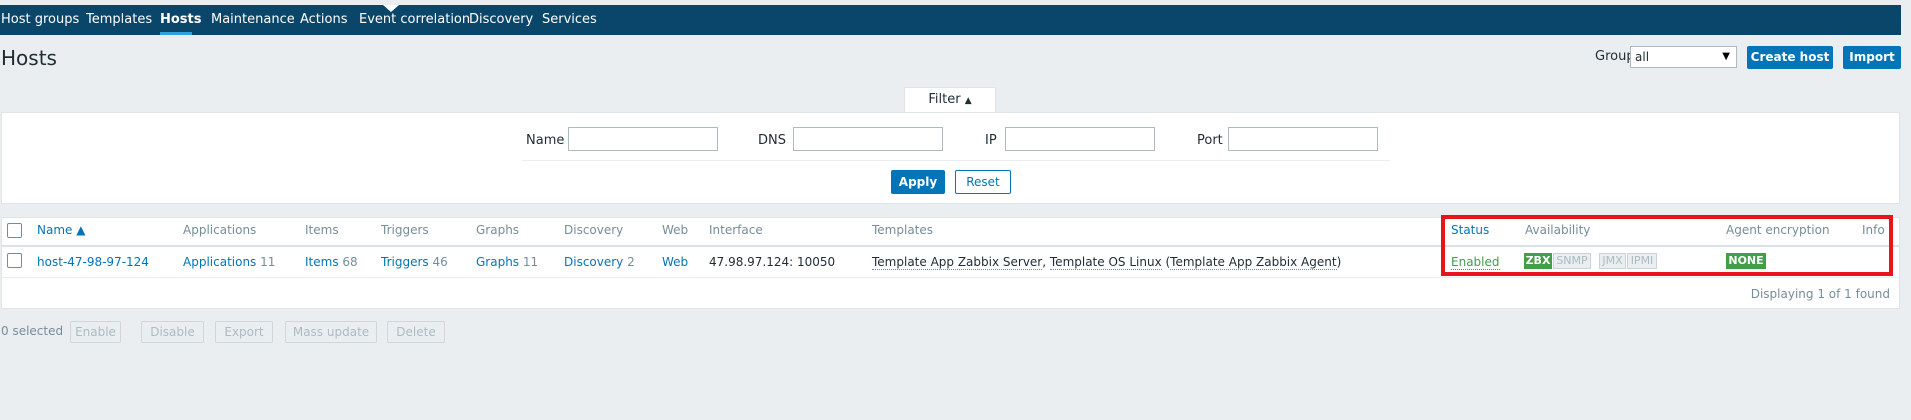  I want to click on graphs-cell: Graphs 11, so click(507, 262).